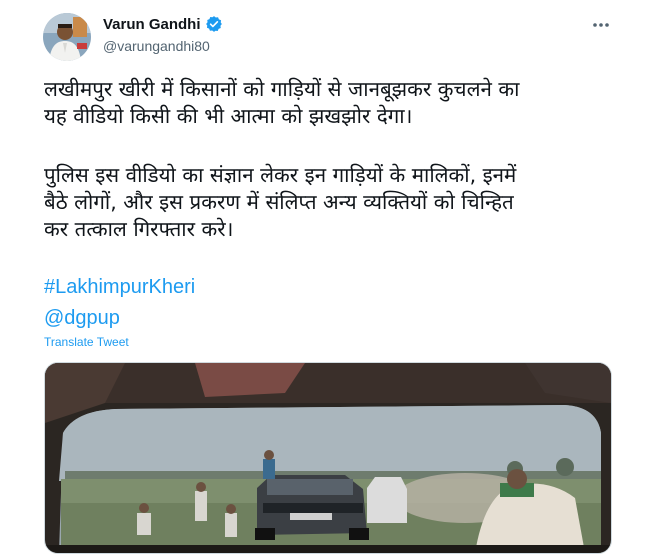 Image resolution: width=650 pixels, height=554 pixels. I want to click on hashtag-link: #LakhimpurKheri, so click(119, 287).